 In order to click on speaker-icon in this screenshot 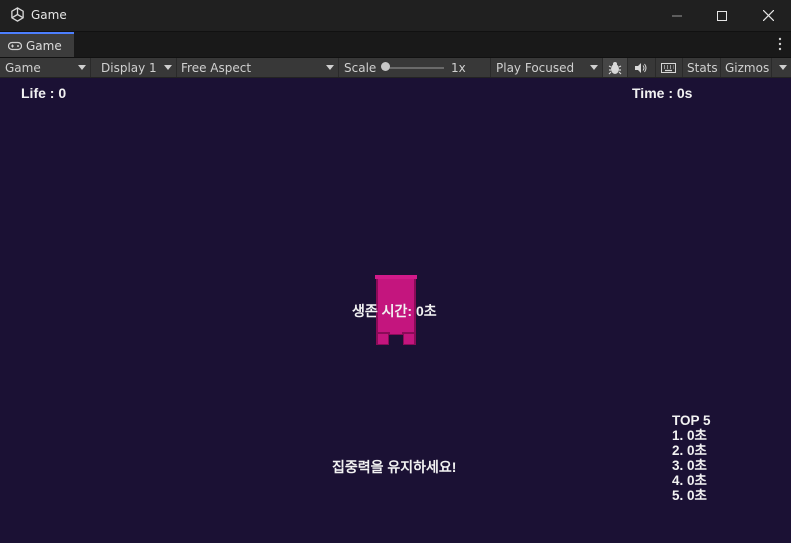, I will do `click(641, 67)`.